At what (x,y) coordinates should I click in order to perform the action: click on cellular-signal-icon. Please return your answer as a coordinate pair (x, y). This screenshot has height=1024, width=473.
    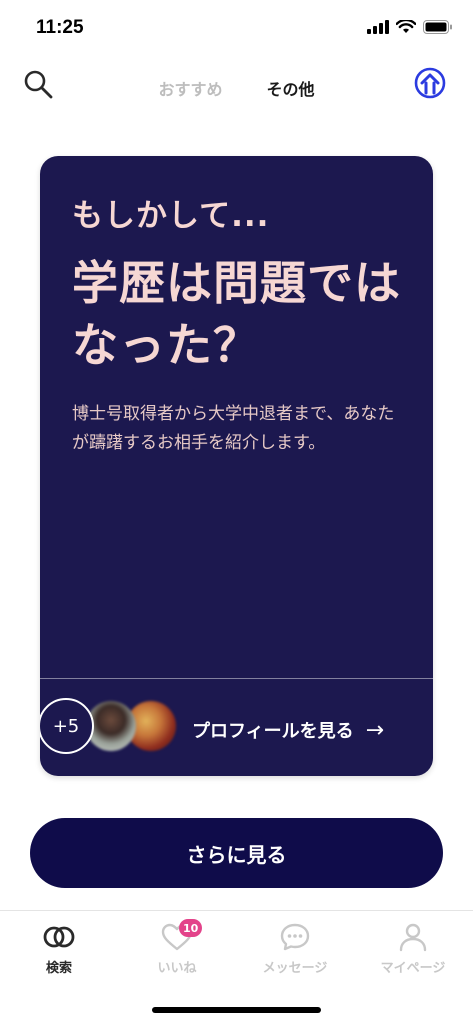
    Looking at the image, I should click on (378, 27).